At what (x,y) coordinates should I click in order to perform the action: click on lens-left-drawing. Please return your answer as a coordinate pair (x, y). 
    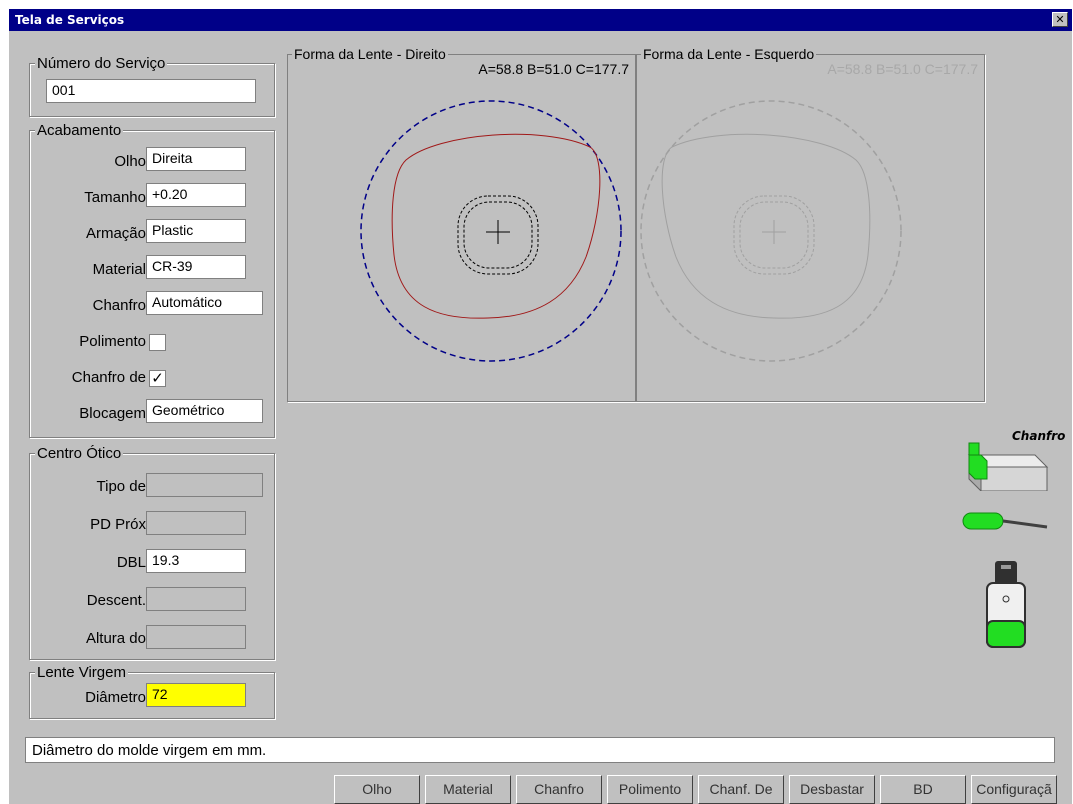
    Looking at the image, I should click on (771, 231).